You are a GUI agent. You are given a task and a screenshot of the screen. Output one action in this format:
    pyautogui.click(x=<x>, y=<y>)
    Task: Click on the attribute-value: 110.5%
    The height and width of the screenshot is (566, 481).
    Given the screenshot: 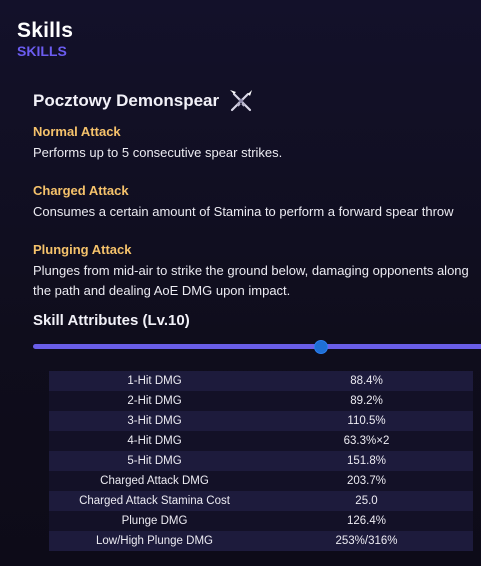 What is the action you would take?
    pyautogui.click(x=366, y=421)
    